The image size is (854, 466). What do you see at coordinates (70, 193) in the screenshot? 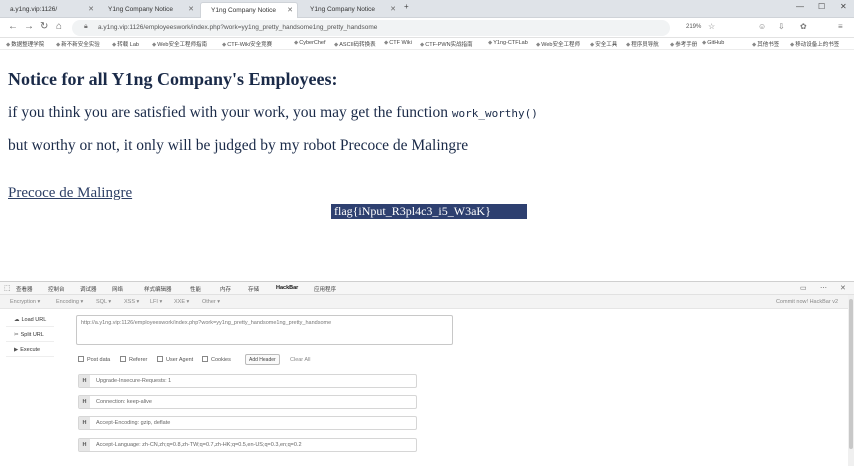
I see `precoce-link: Precoce de Malingre` at bounding box center [70, 193].